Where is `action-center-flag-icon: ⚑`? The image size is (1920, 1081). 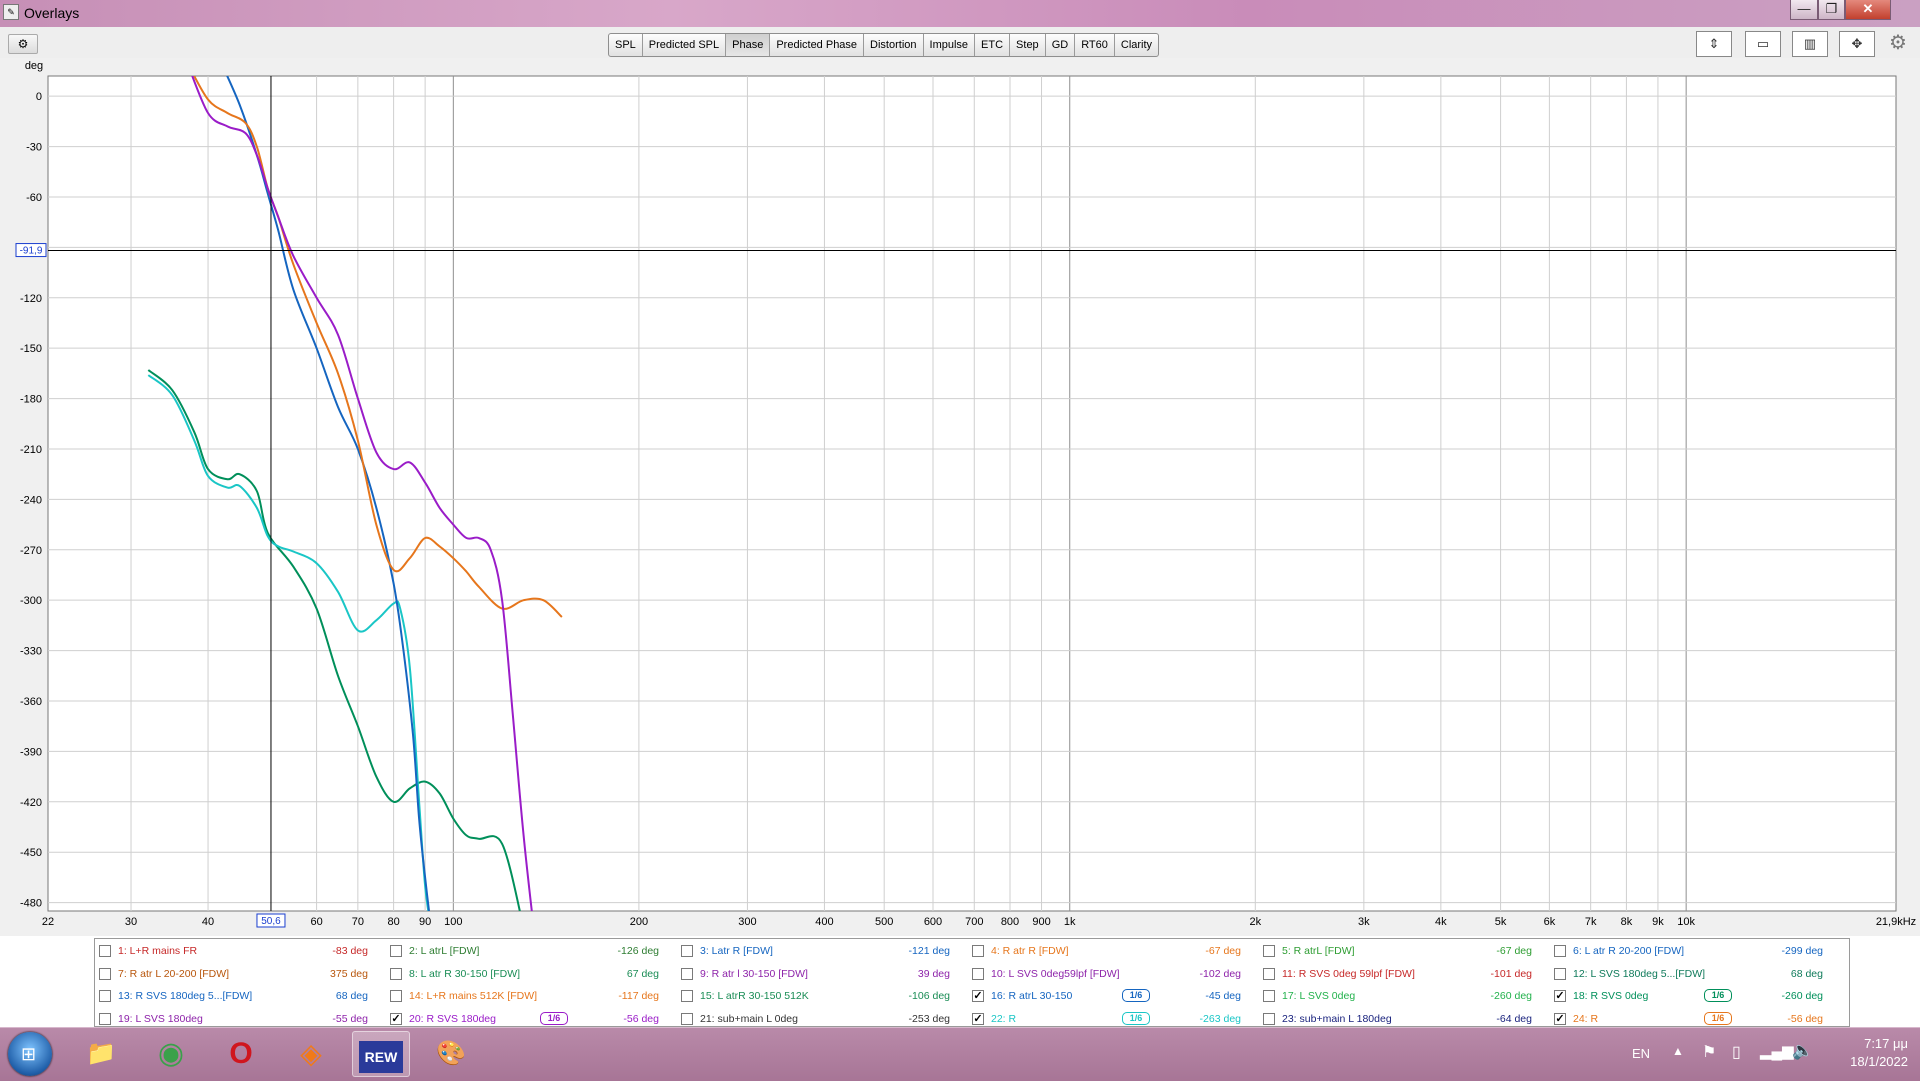 action-center-flag-icon: ⚑ is located at coordinates (1709, 1052).